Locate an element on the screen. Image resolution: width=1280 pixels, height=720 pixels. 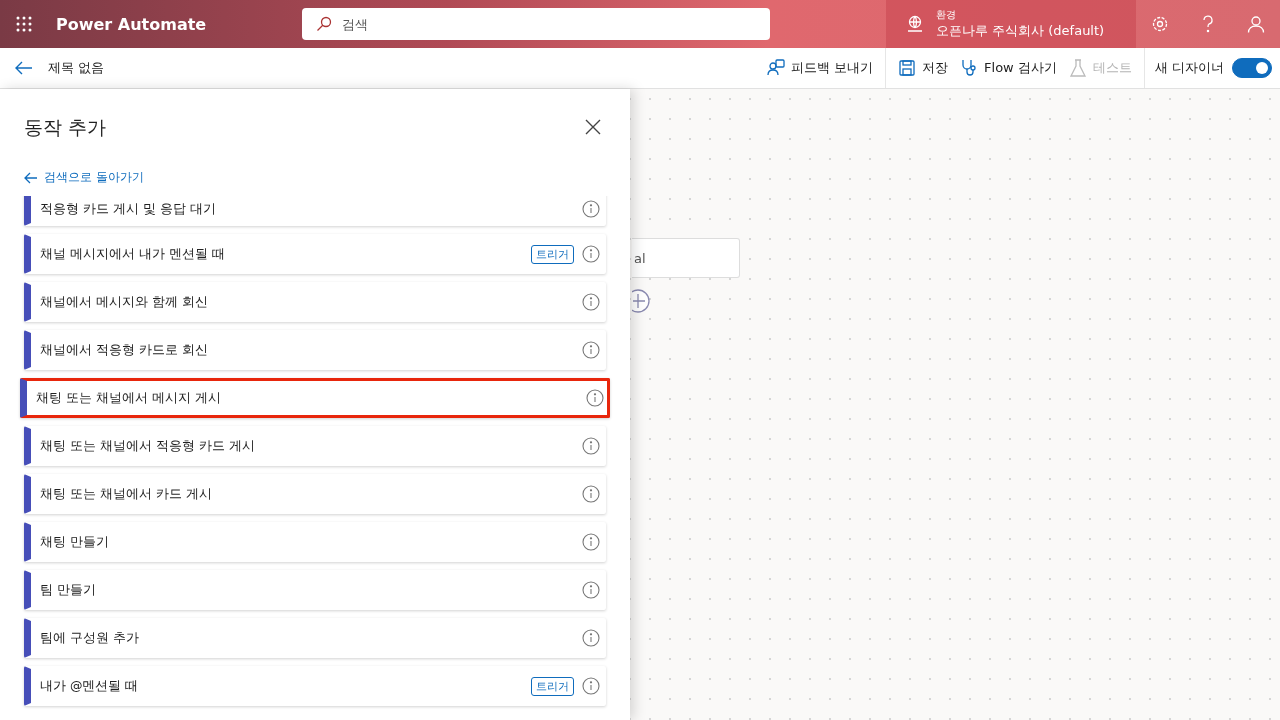
globe-icon is located at coordinates (915, 24).